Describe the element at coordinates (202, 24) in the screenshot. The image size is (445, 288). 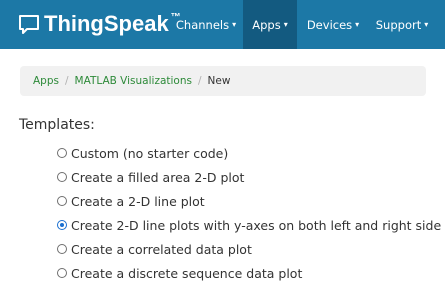
I see `nav-channels-label: Channels` at that location.